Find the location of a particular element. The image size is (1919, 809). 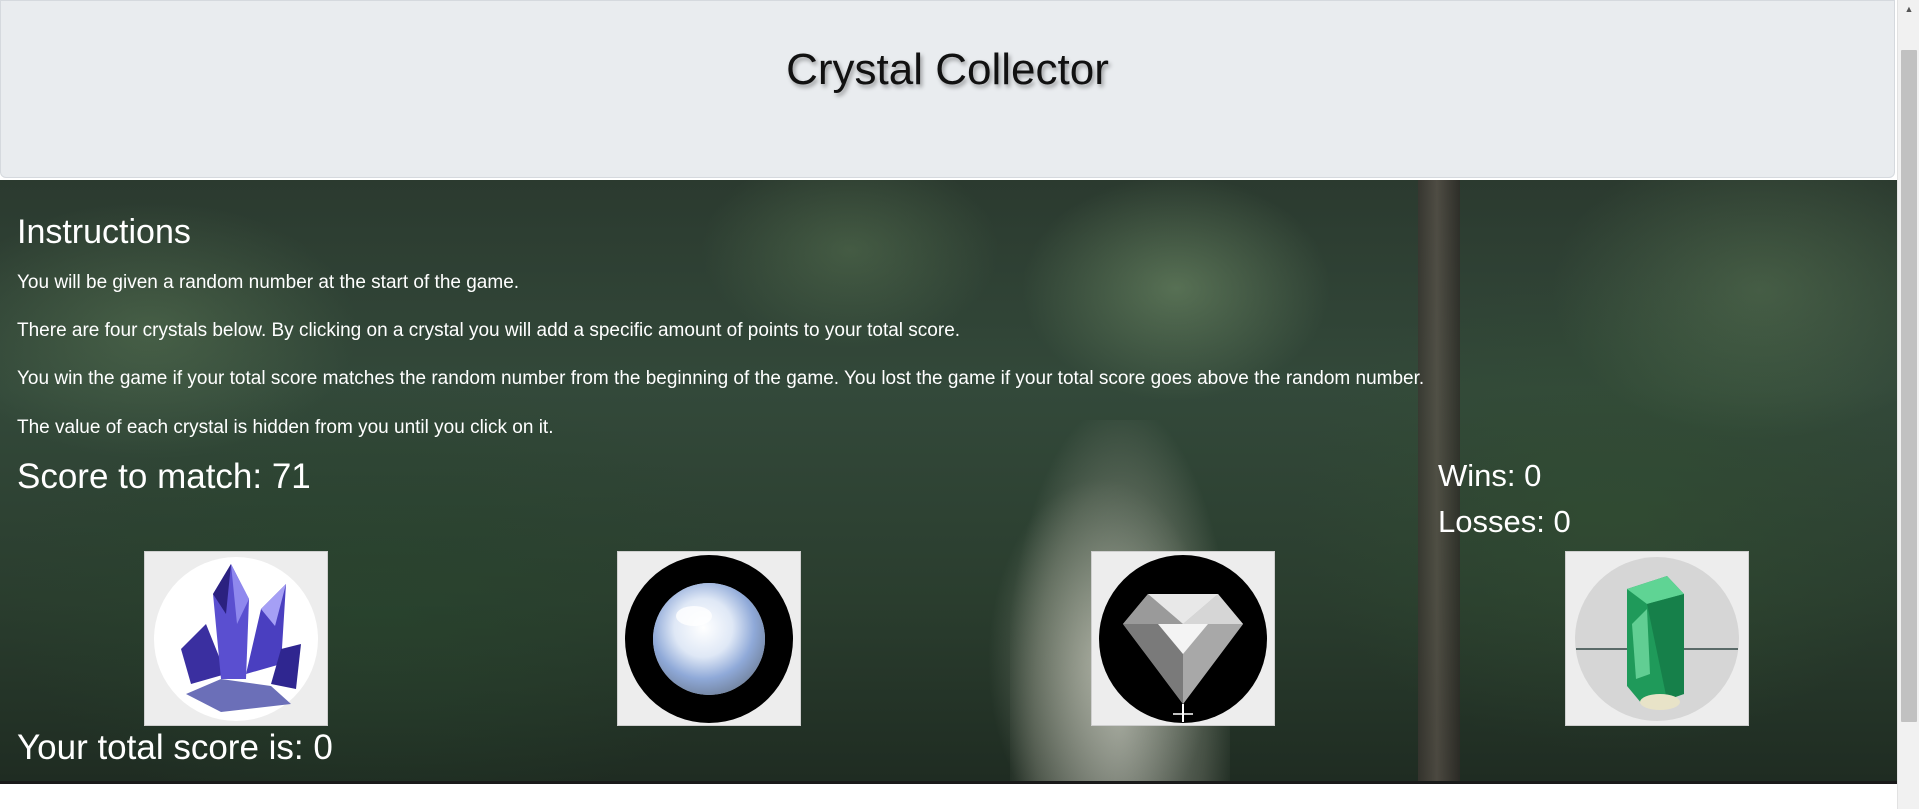

wins-counter: Wins: 0 is located at coordinates (1489, 476).